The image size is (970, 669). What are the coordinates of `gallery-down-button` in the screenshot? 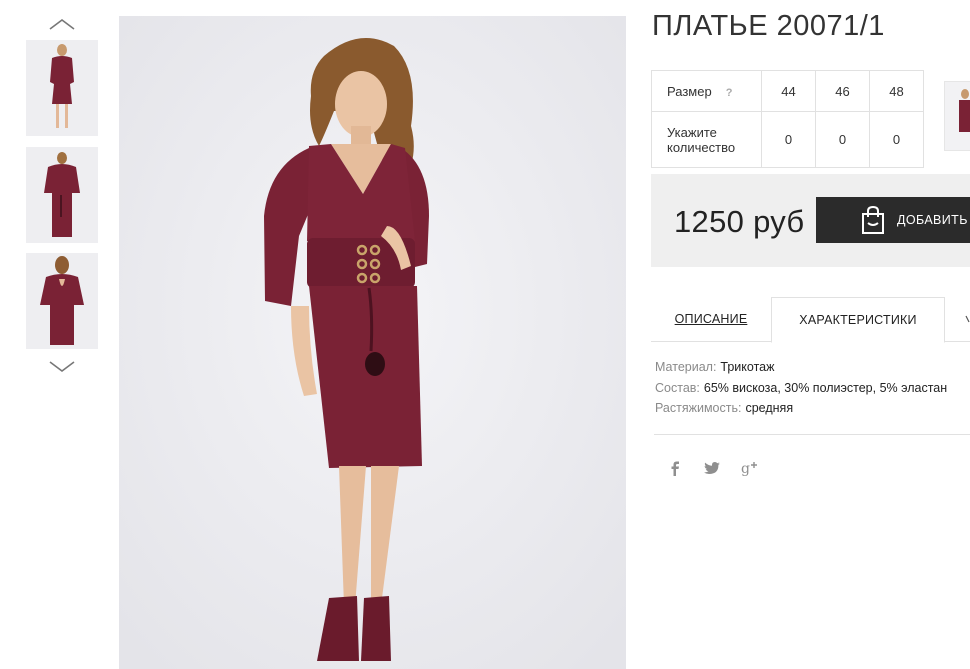 It's located at (62, 367).